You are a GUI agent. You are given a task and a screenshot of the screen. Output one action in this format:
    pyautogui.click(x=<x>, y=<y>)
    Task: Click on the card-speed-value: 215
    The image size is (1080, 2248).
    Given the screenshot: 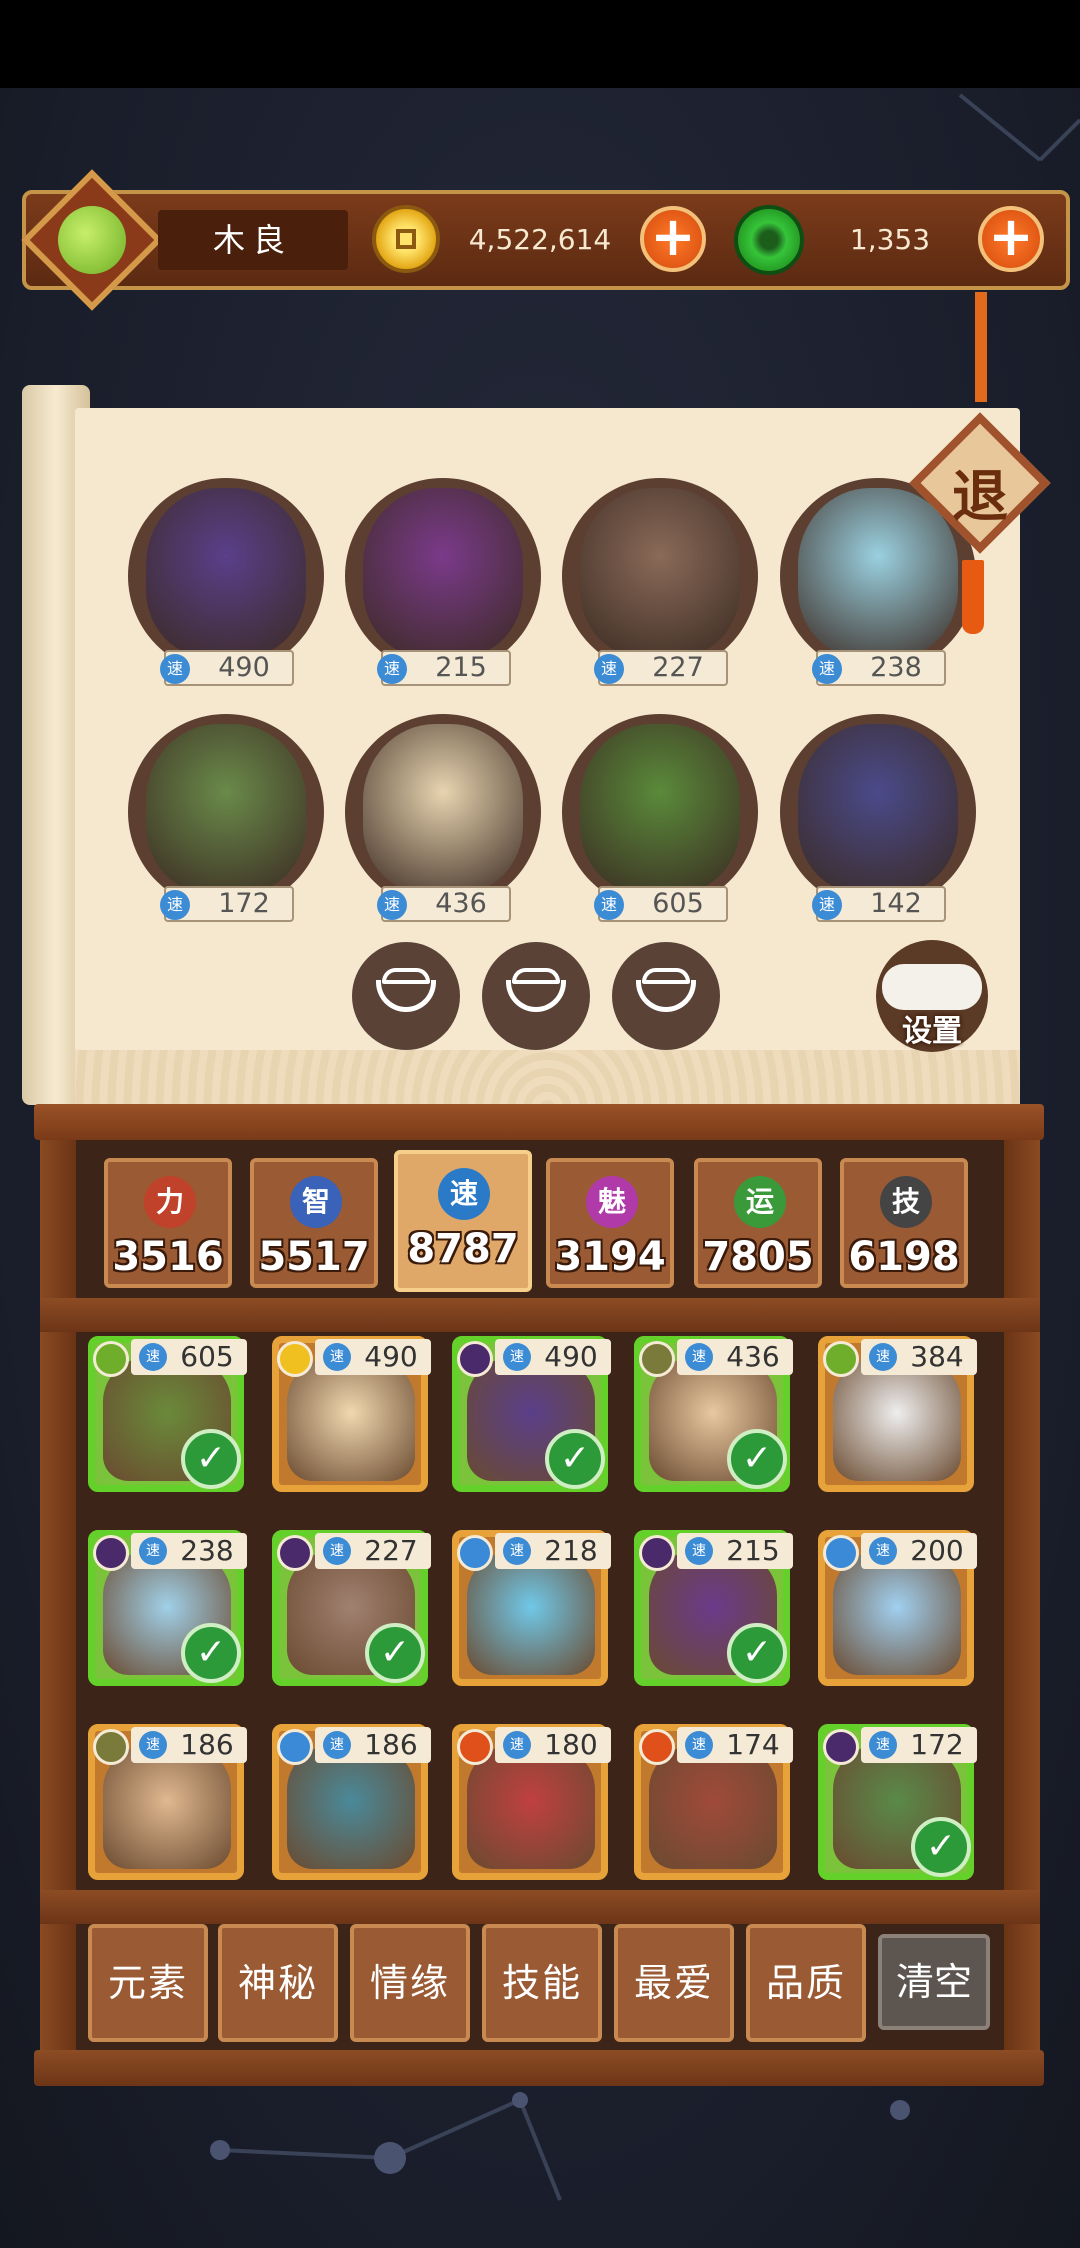 What is the action you would take?
    pyautogui.click(x=753, y=1550)
    